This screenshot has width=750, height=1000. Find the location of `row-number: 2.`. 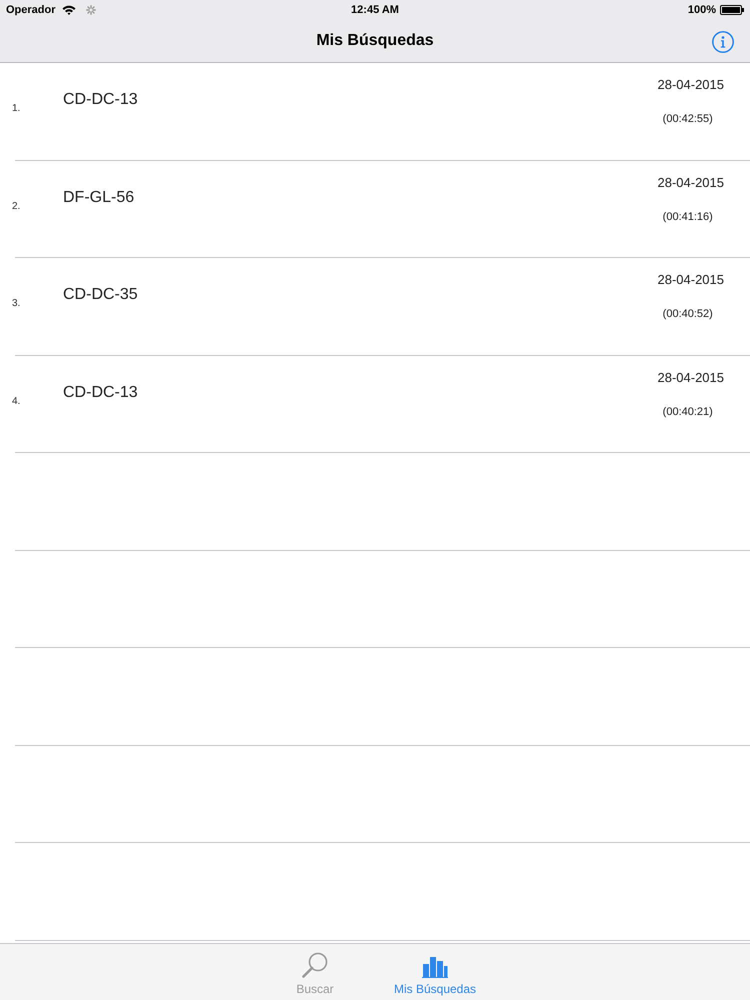

row-number: 2. is located at coordinates (16, 206).